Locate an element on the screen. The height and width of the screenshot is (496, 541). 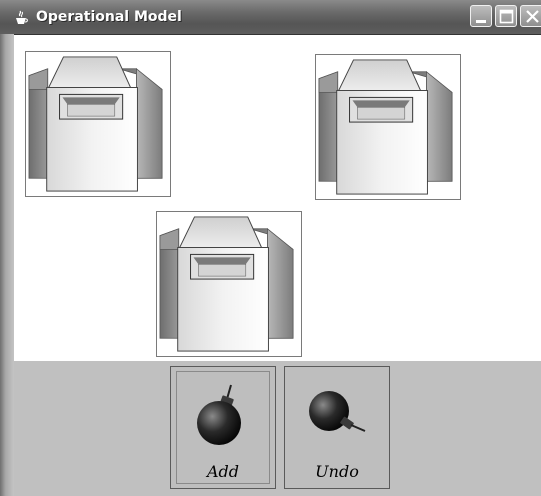
undo-button-label: Undo is located at coordinates (337, 471).